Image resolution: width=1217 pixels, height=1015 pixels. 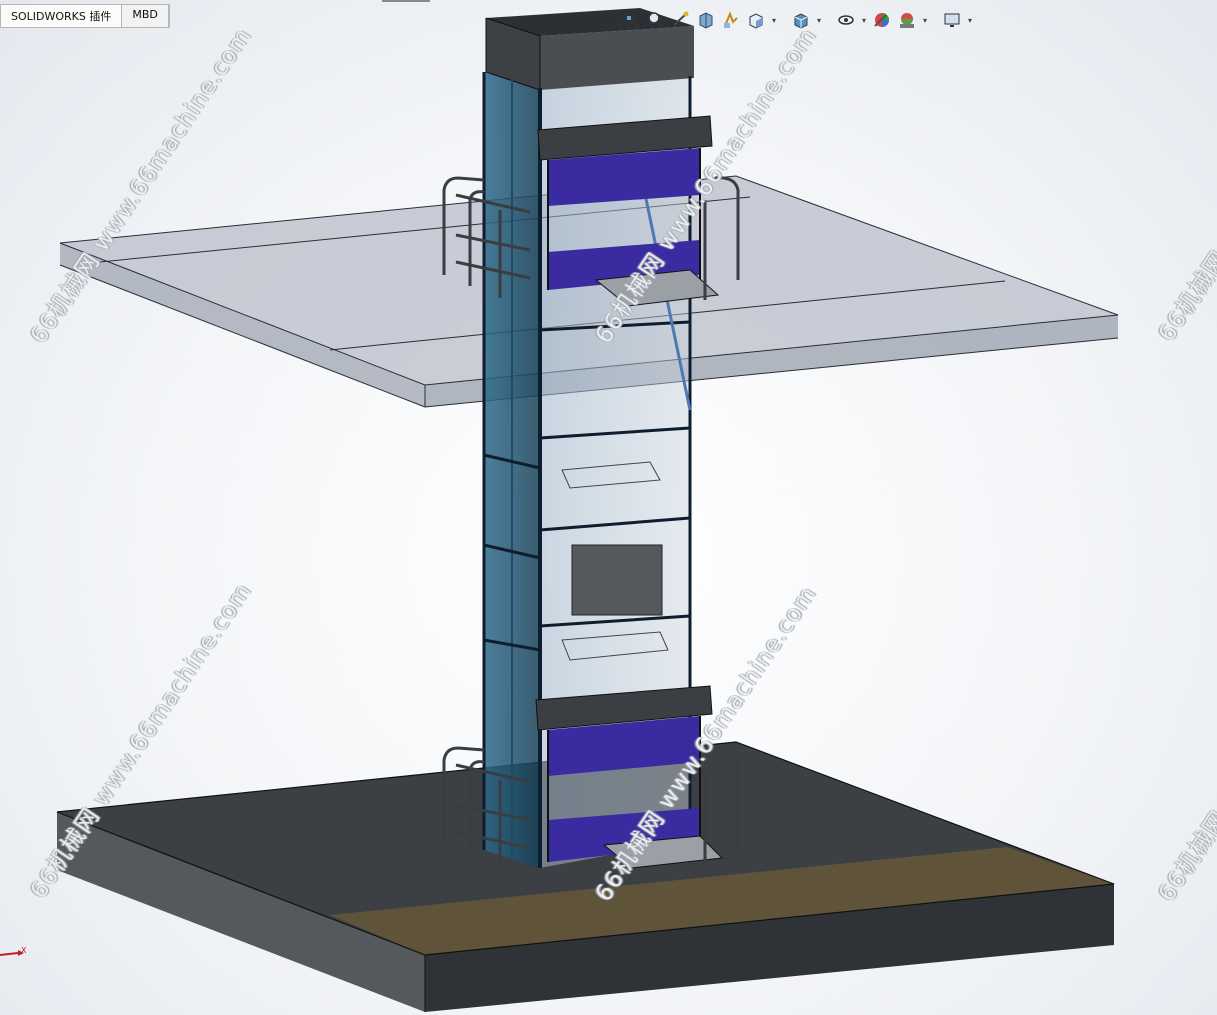 What do you see at coordinates (864, 20) in the screenshot?
I see `hide-show-dropdown-icon: ▾` at bounding box center [864, 20].